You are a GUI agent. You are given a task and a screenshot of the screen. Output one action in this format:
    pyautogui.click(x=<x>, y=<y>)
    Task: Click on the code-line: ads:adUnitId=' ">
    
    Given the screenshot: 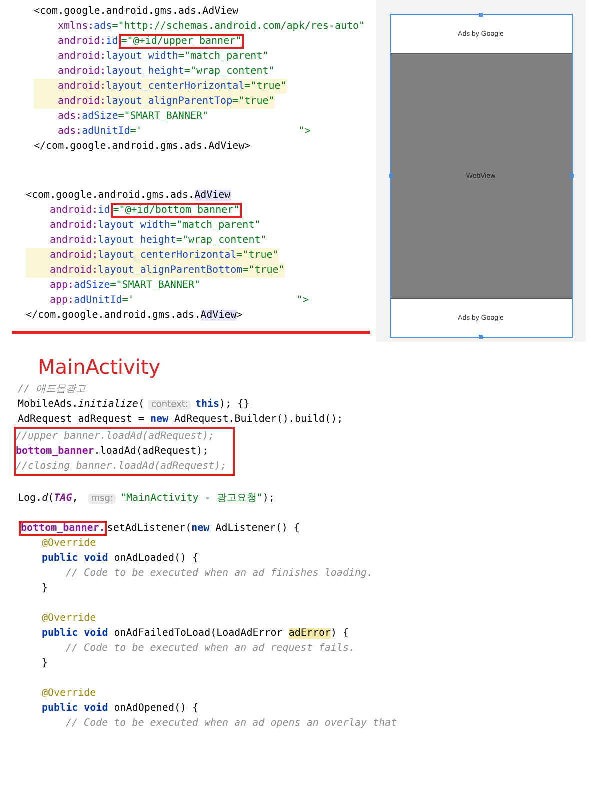 What is the action you would take?
    pyautogui.click(x=184, y=132)
    